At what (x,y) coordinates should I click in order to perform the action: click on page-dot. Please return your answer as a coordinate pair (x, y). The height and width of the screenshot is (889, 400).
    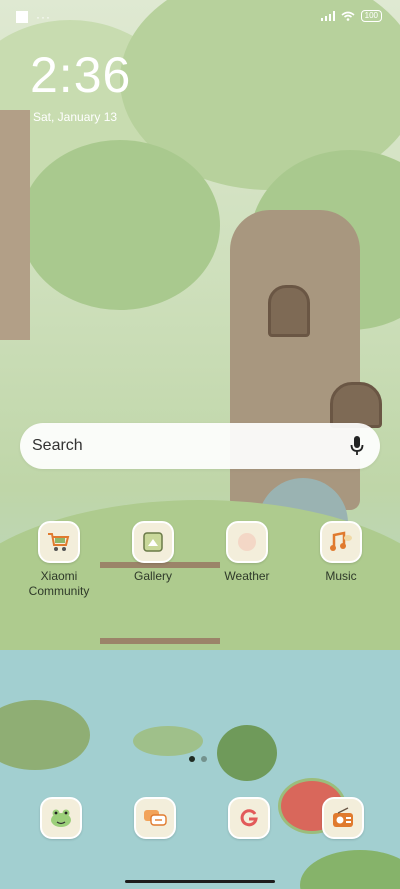
    Looking at the image, I should click on (204, 759).